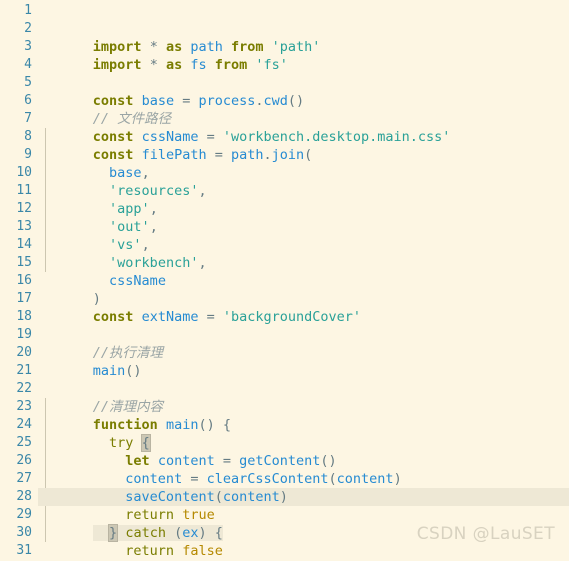  I want to click on code-line: 12 'vs',, so click(284, 226).